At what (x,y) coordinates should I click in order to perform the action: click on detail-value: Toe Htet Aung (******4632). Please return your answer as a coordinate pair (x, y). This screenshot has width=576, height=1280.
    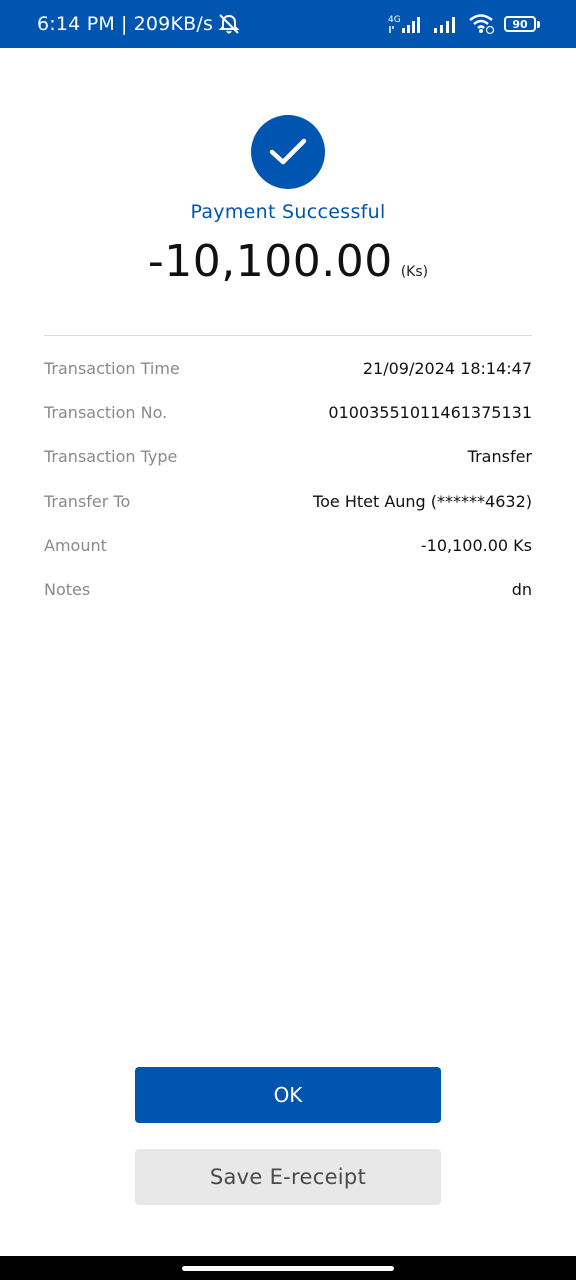
    Looking at the image, I should click on (422, 501).